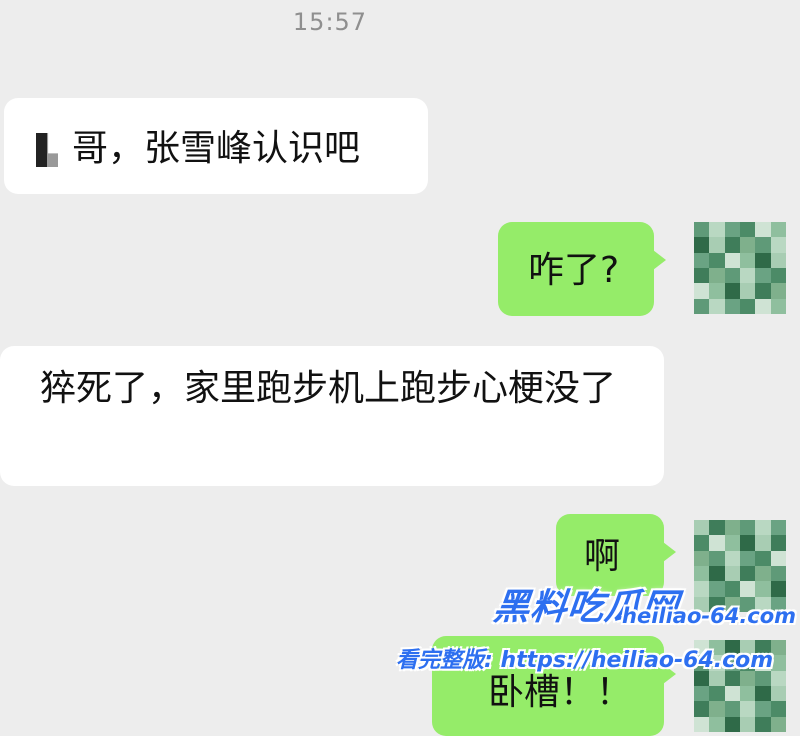 The height and width of the screenshot is (736, 800). Describe the element at coordinates (560, 692) in the screenshot. I see `message-text: 卧槽！！` at that location.